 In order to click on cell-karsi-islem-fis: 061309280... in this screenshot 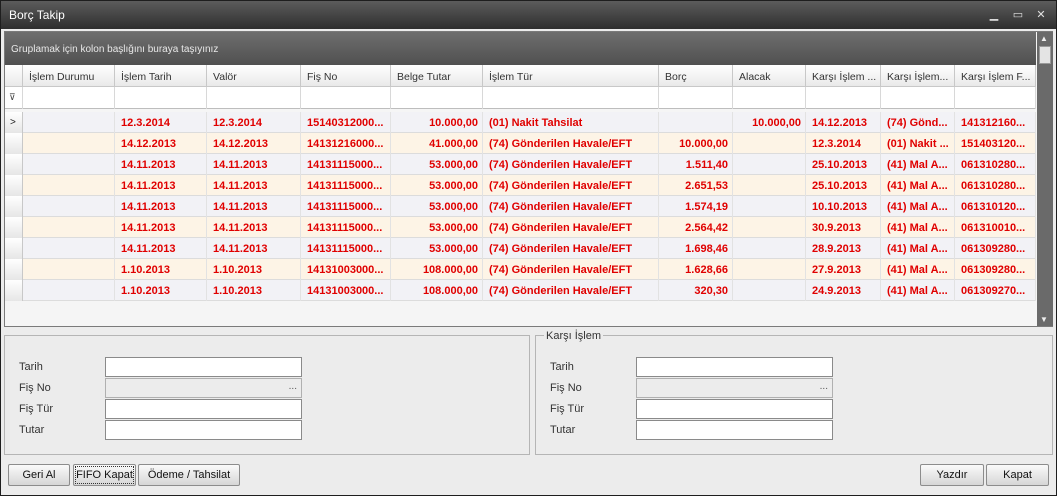, I will do `click(995, 248)`.